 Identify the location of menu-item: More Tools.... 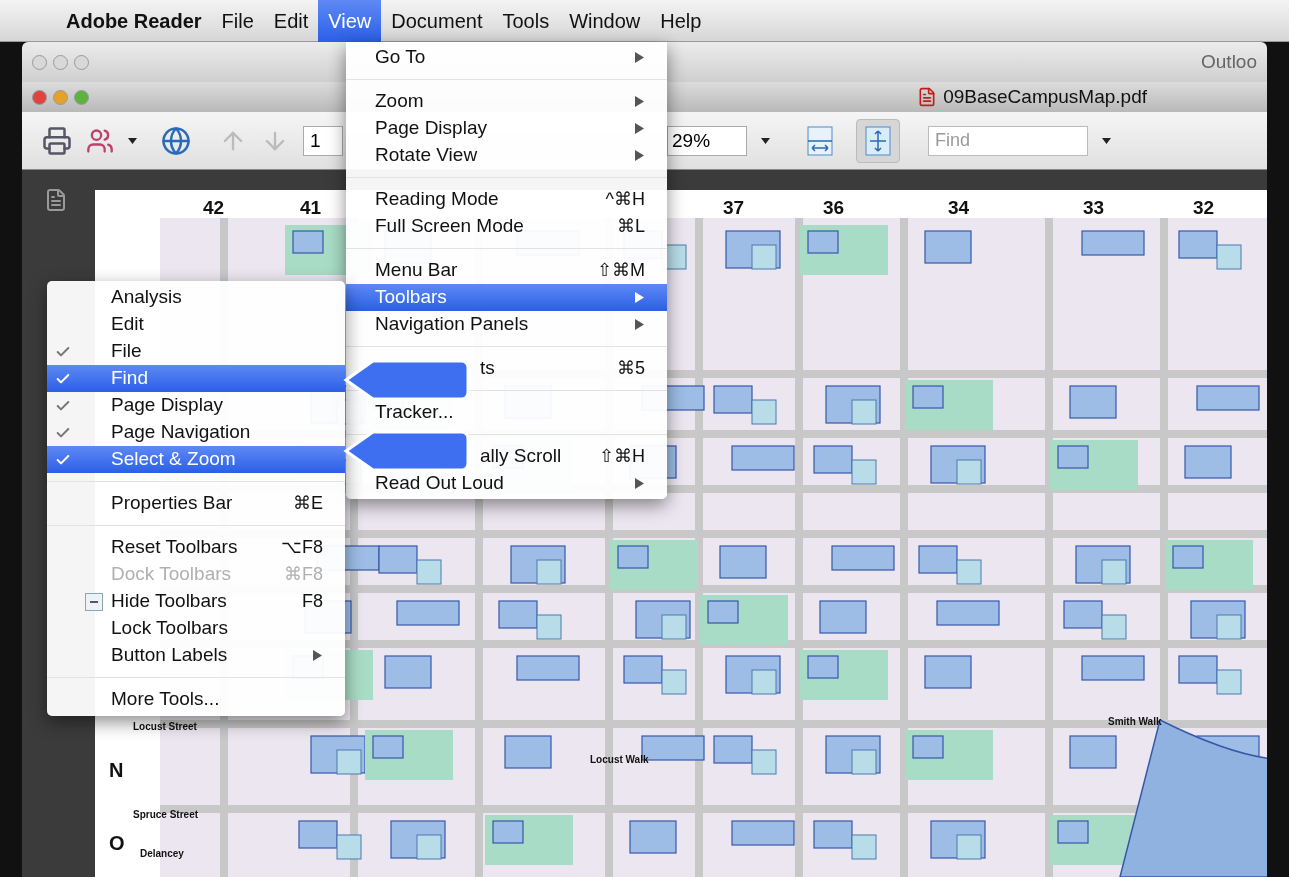
(196, 699).